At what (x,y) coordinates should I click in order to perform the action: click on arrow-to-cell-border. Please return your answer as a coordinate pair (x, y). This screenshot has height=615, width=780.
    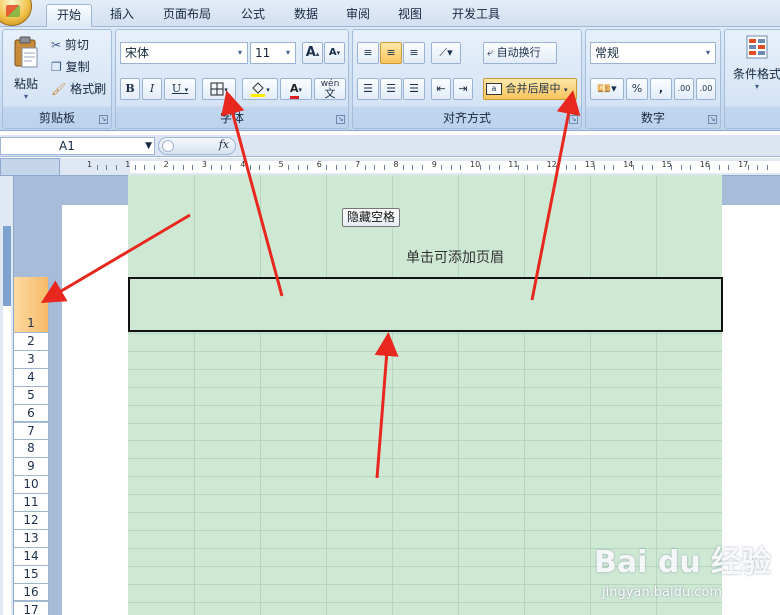
    Looking at the image, I should click on (386, 405).